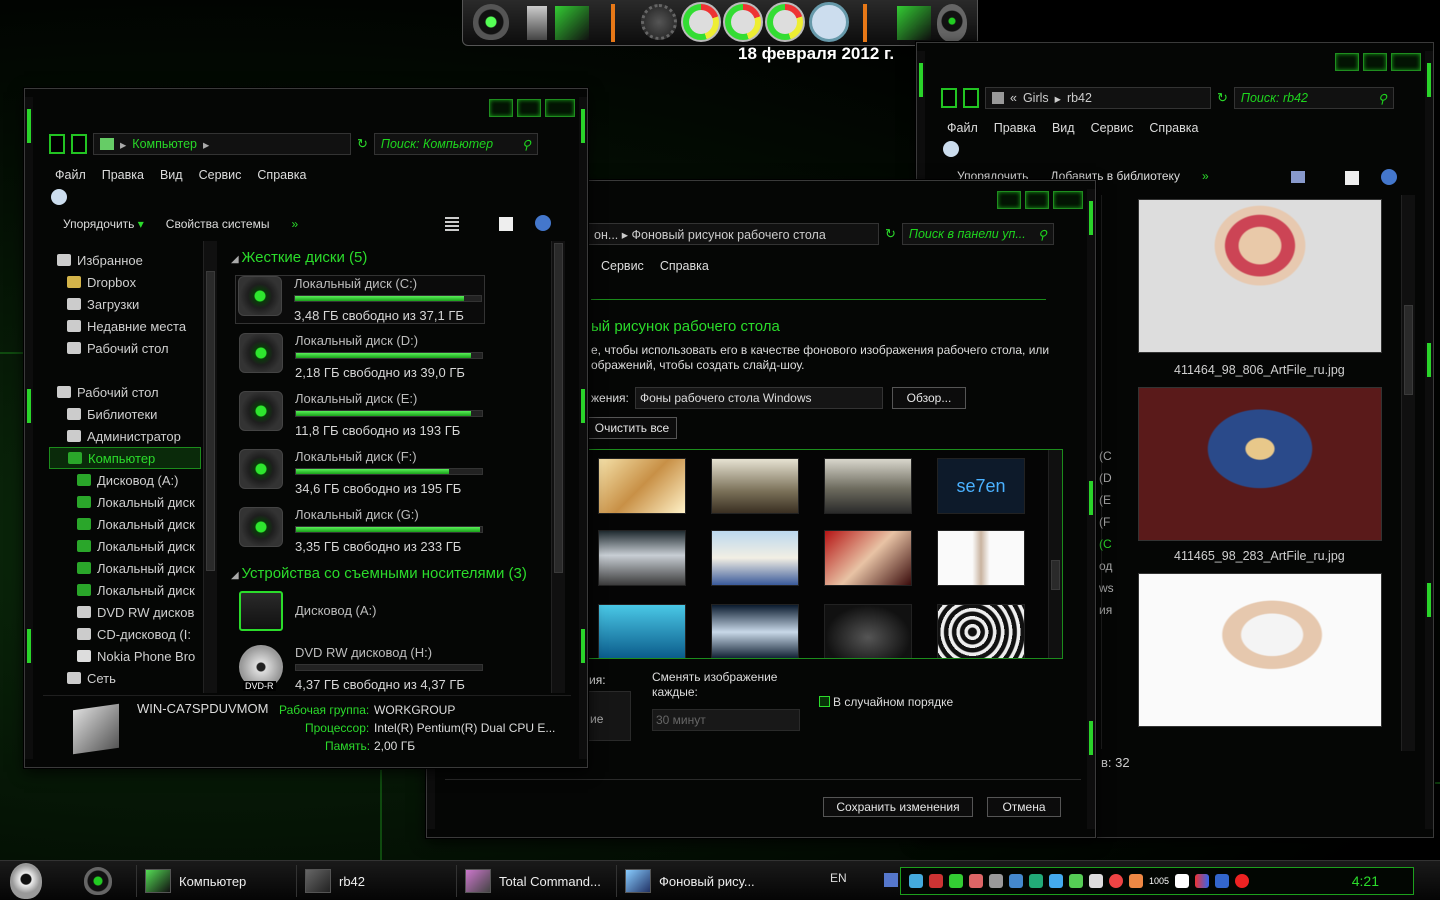  Describe the element at coordinates (1298, 177) in the screenshot. I see `view-icon` at that location.